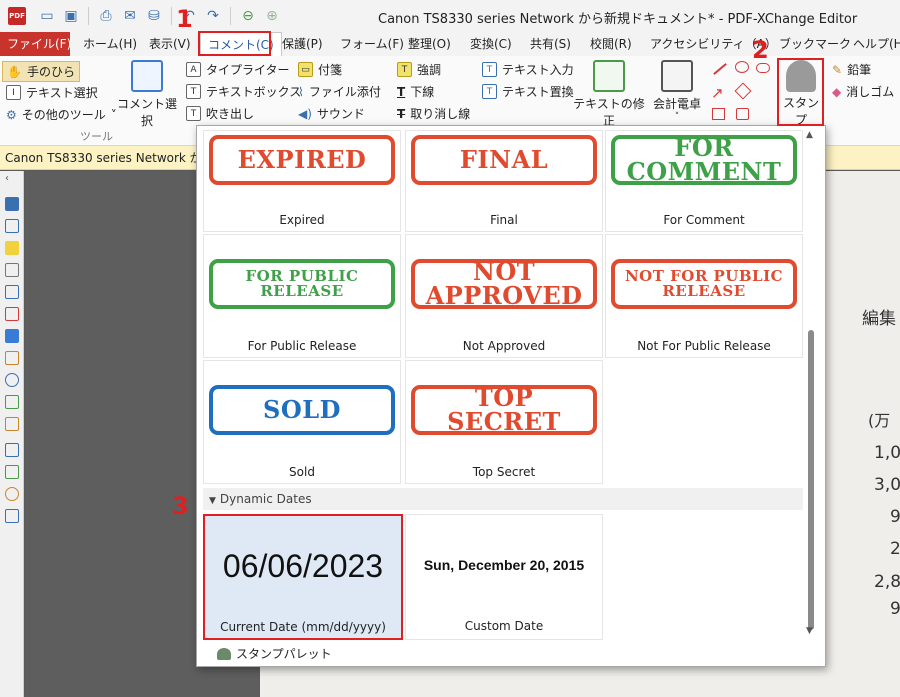 The width and height of the screenshot is (900, 697). What do you see at coordinates (717, 93) in the screenshot?
I see `arrow-tool: ↗` at bounding box center [717, 93].